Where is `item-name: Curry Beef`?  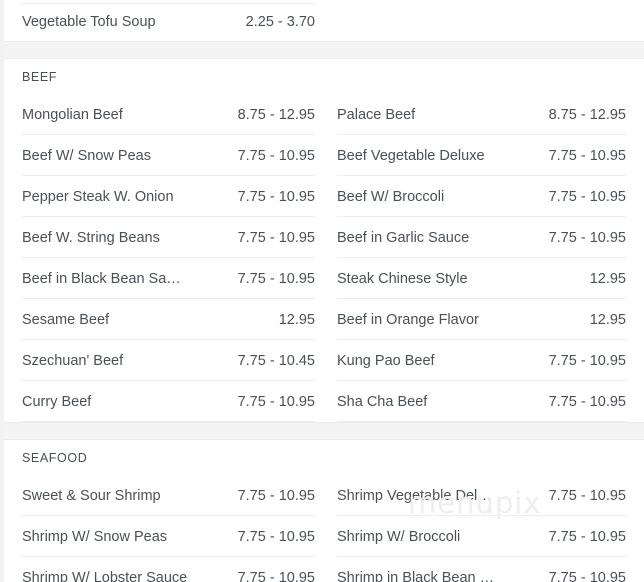 item-name: Curry Beef is located at coordinates (57, 401).